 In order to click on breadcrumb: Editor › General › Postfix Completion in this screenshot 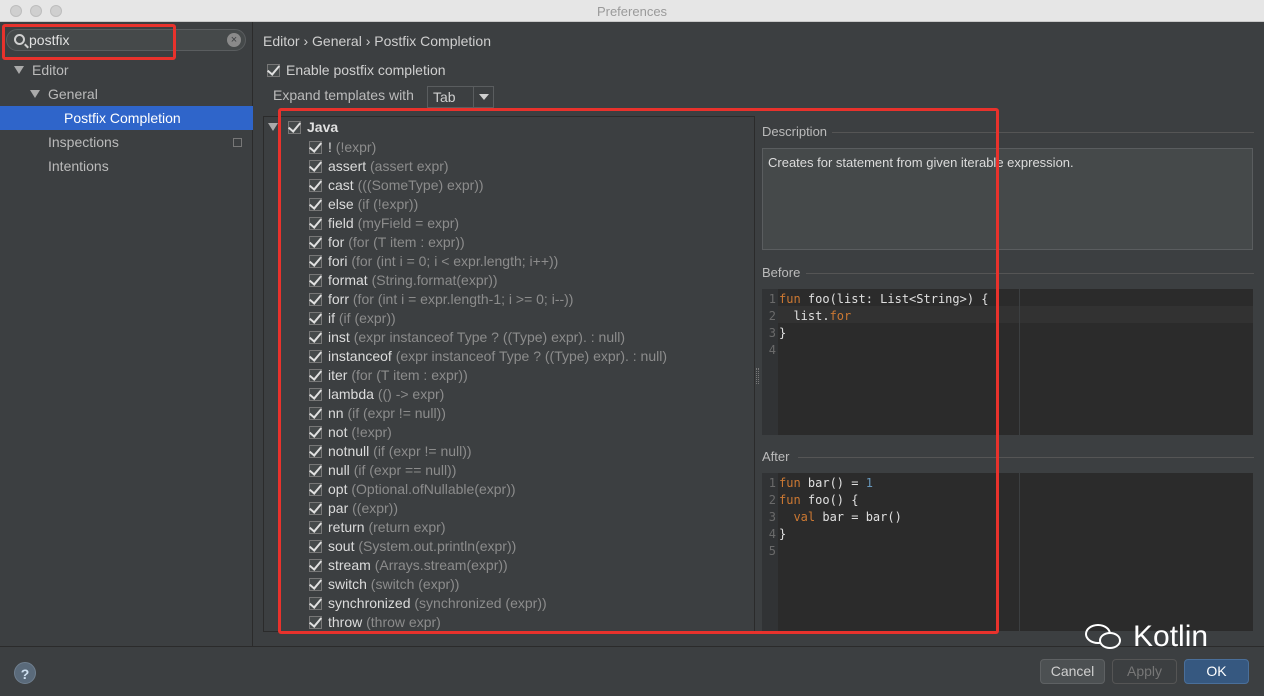, I will do `click(377, 41)`.